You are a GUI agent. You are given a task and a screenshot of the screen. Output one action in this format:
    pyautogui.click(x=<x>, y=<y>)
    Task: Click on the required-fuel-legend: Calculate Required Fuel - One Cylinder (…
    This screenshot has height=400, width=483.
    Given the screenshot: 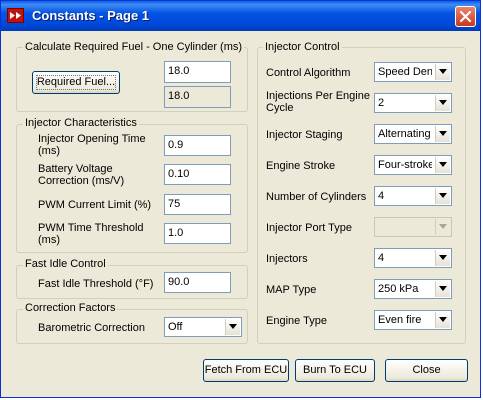 What is the action you would take?
    pyautogui.click(x=134, y=47)
    